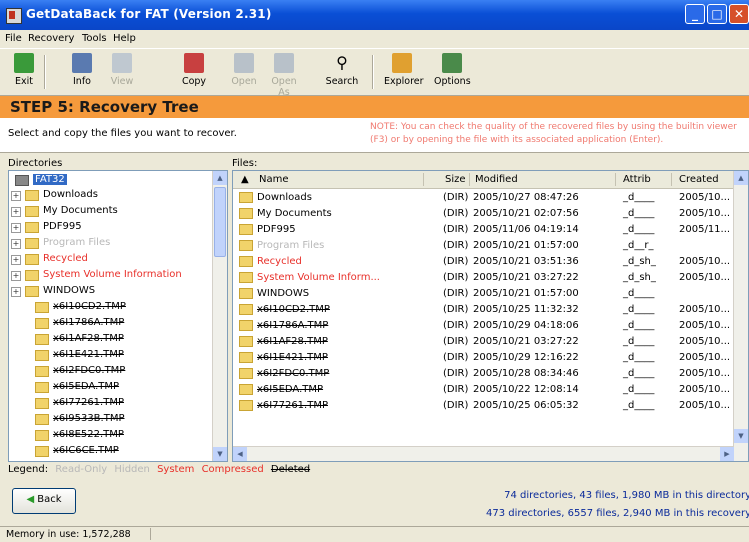 The width and height of the screenshot is (749, 542). I want to click on tree-item: x6I77261.TMP, so click(114, 403).